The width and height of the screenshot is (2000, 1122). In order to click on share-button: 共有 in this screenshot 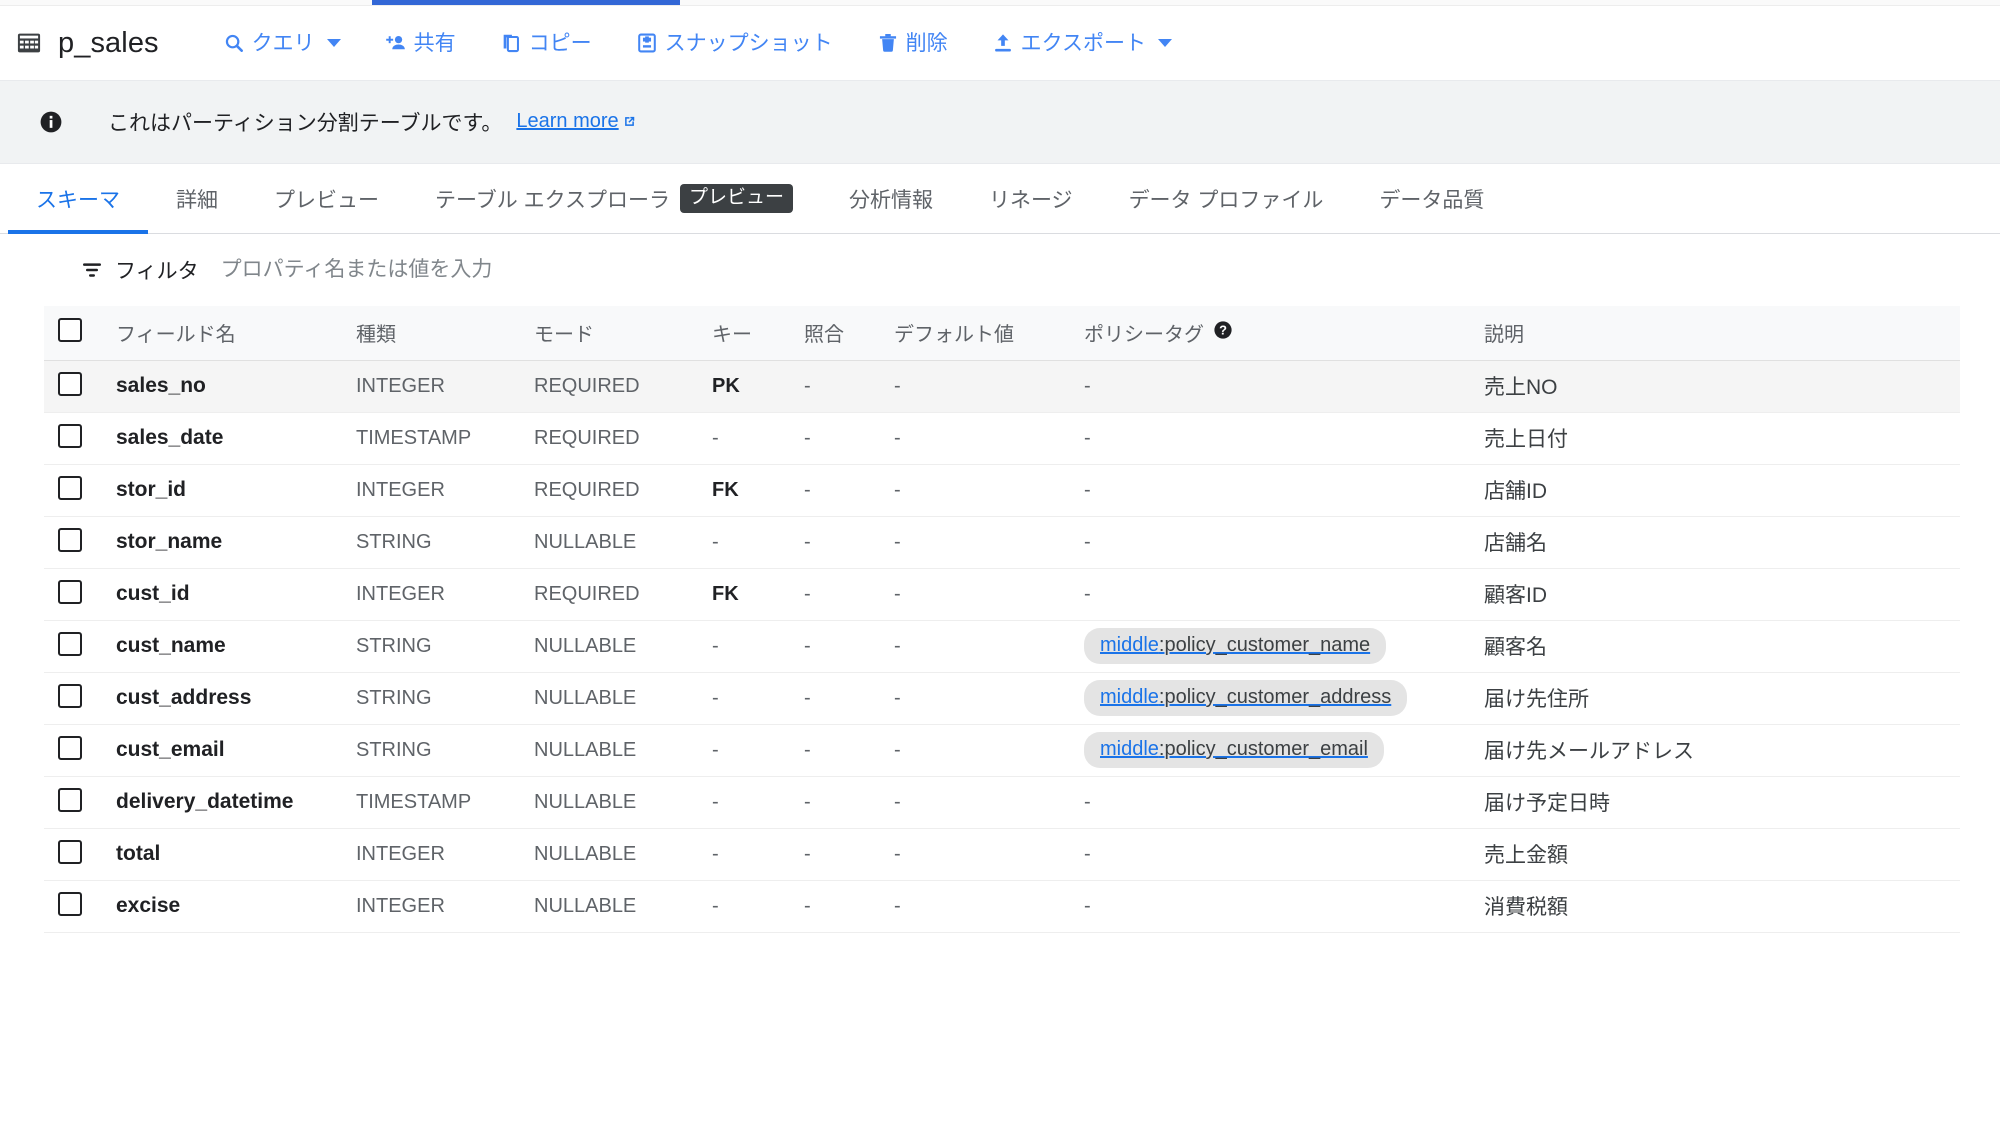, I will do `click(420, 43)`.